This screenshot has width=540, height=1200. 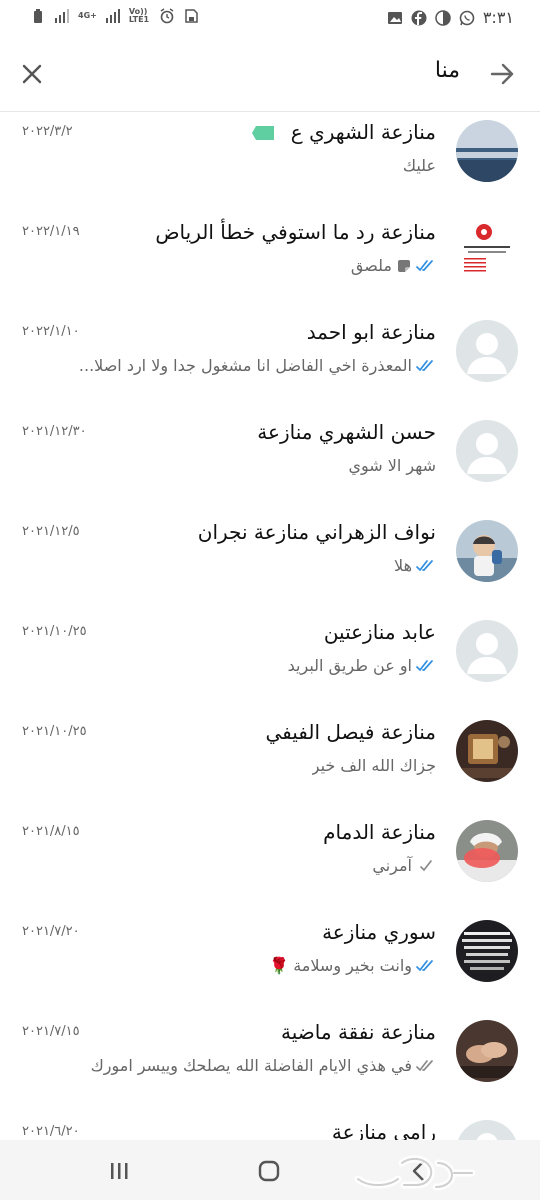 I want to click on chat-name: منازعة الدمام, so click(x=379, y=832).